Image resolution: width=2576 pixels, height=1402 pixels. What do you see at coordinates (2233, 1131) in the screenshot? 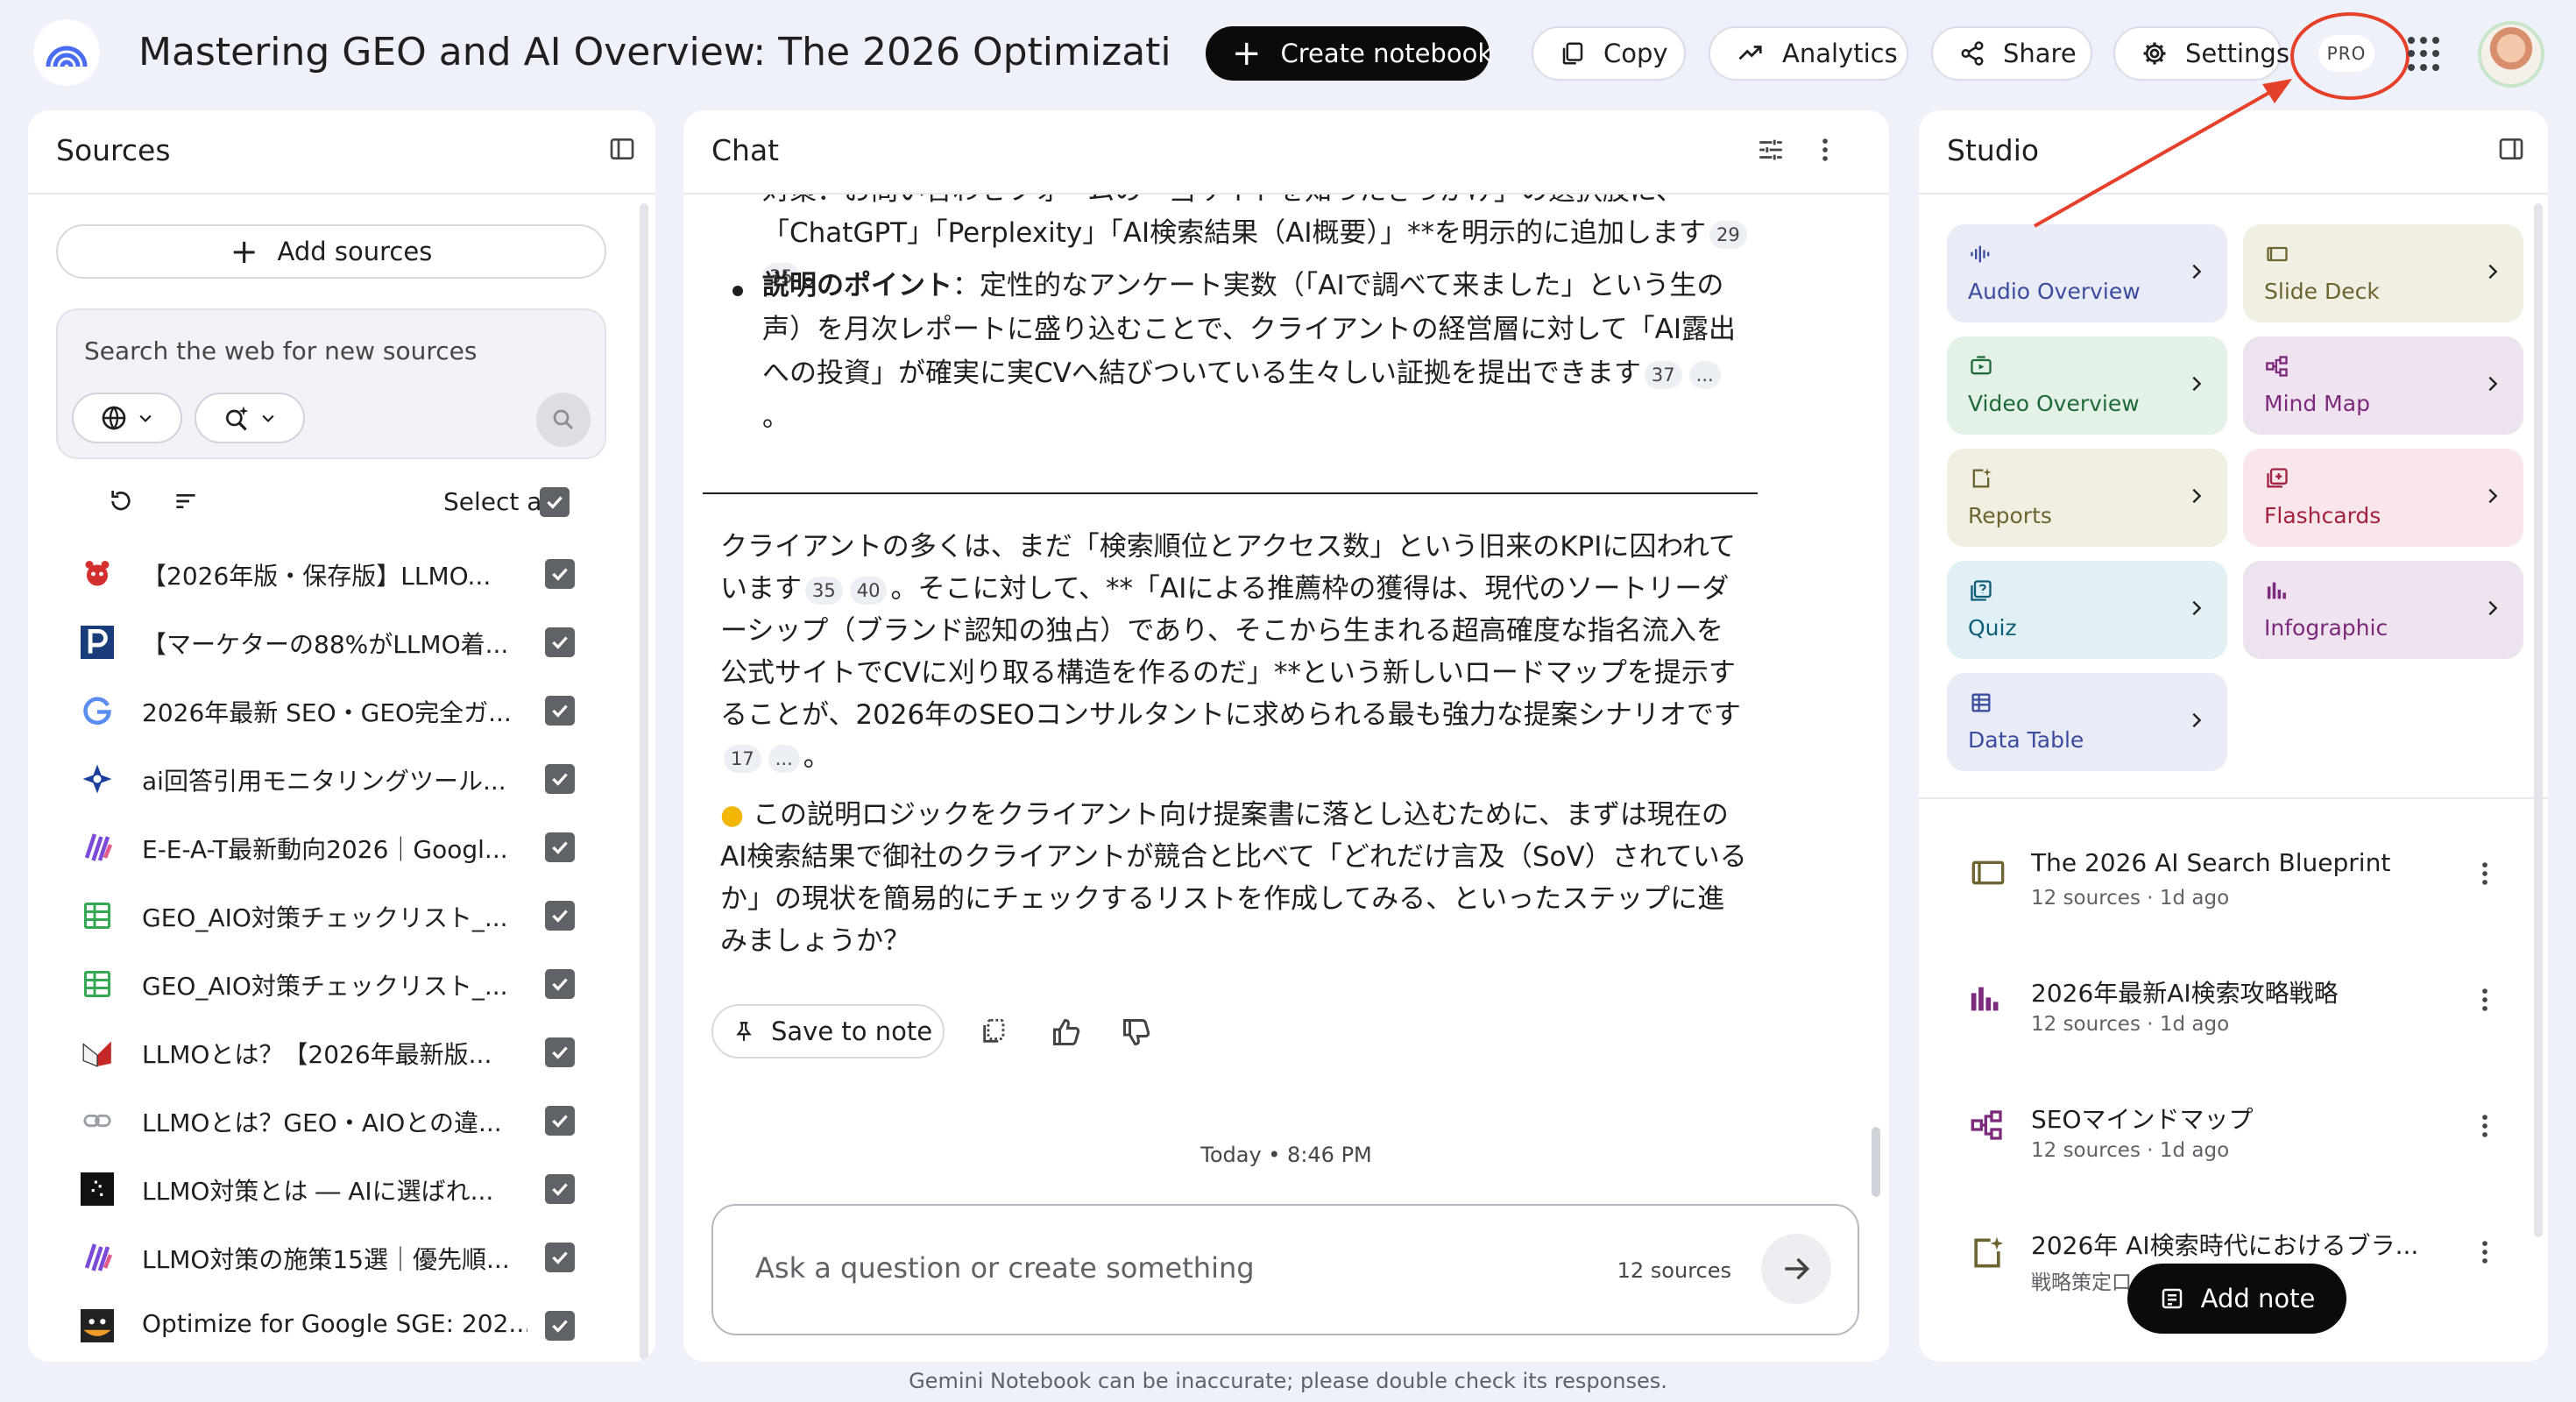
I see `studio-note-item: SEOマインドマップ 12 sources · 1d ago` at bounding box center [2233, 1131].